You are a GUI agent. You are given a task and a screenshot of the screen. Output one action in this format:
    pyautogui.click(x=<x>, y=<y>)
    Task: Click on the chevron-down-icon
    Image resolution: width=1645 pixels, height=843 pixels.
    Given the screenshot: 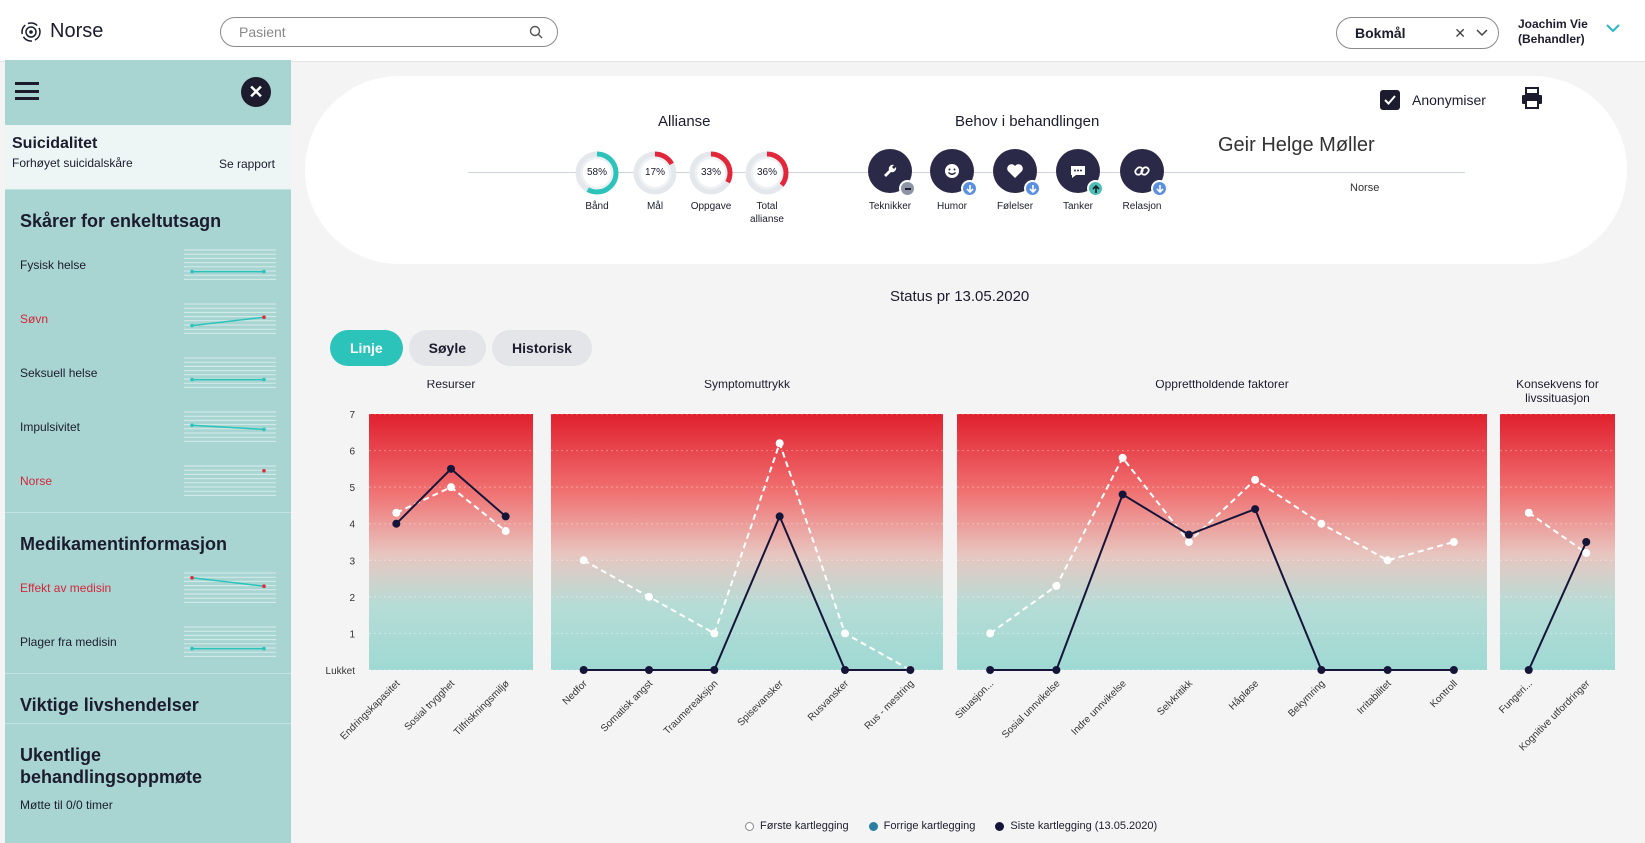 What is the action you would take?
    pyautogui.click(x=1482, y=33)
    